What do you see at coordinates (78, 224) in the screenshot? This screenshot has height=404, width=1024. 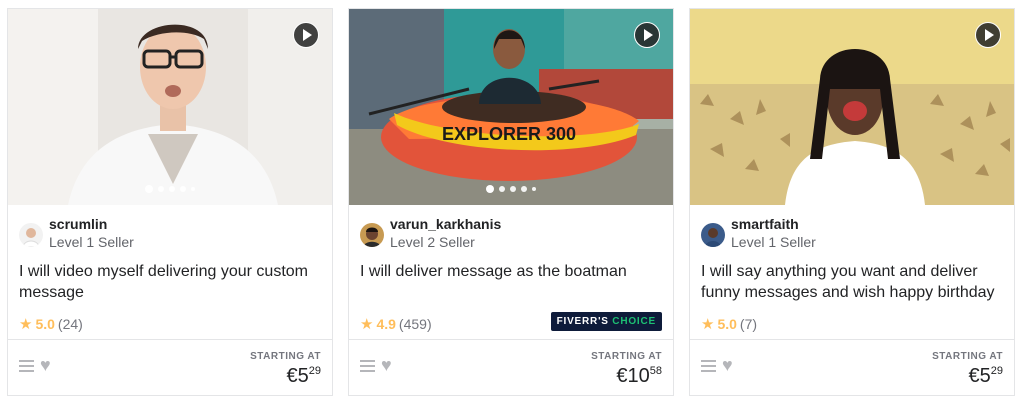 I see `seller-name: scrumlin` at bounding box center [78, 224].